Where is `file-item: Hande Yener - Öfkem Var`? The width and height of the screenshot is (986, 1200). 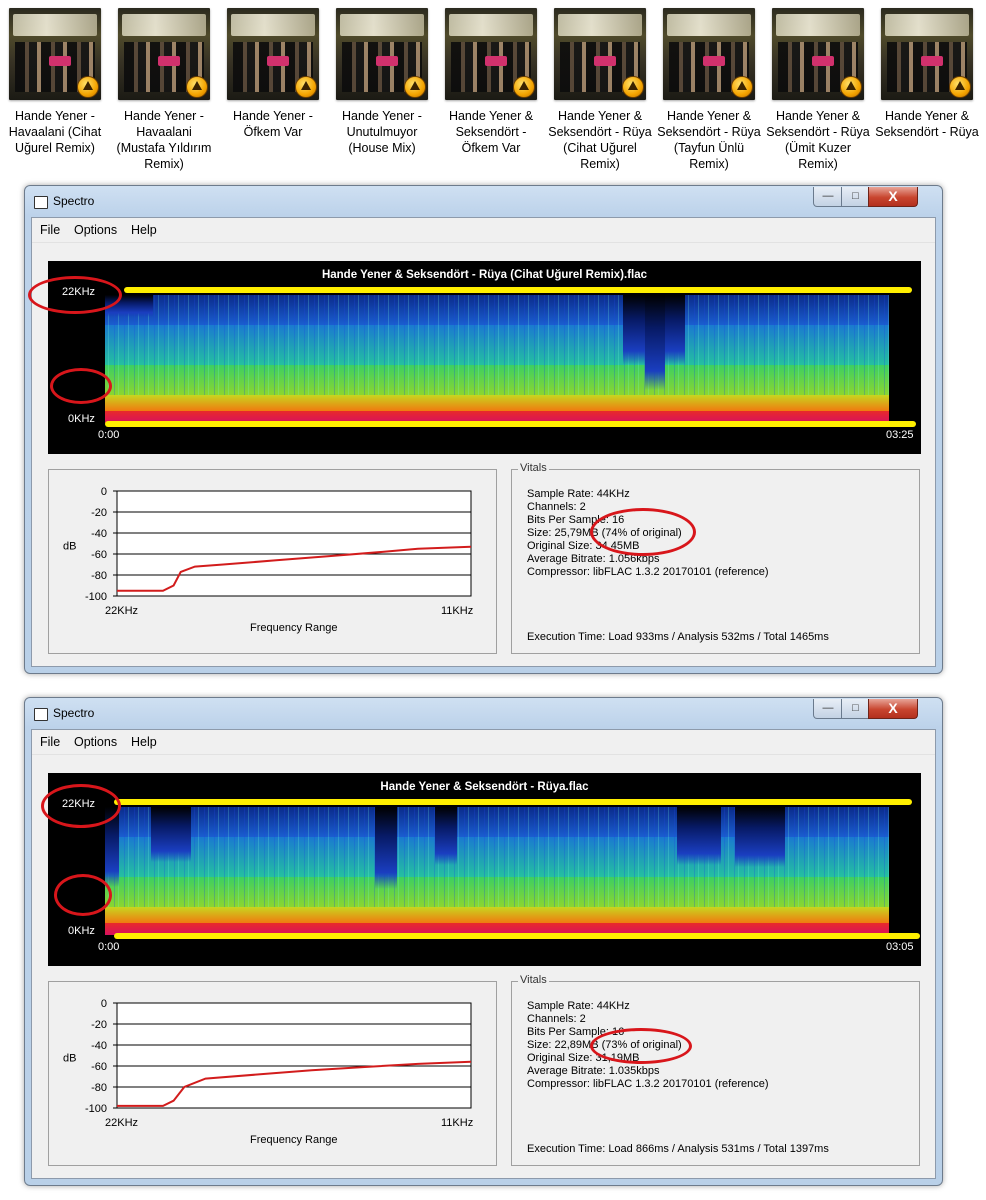 file-item: Hande Yener - Öfkem Var is located at coordinates (273, 74).